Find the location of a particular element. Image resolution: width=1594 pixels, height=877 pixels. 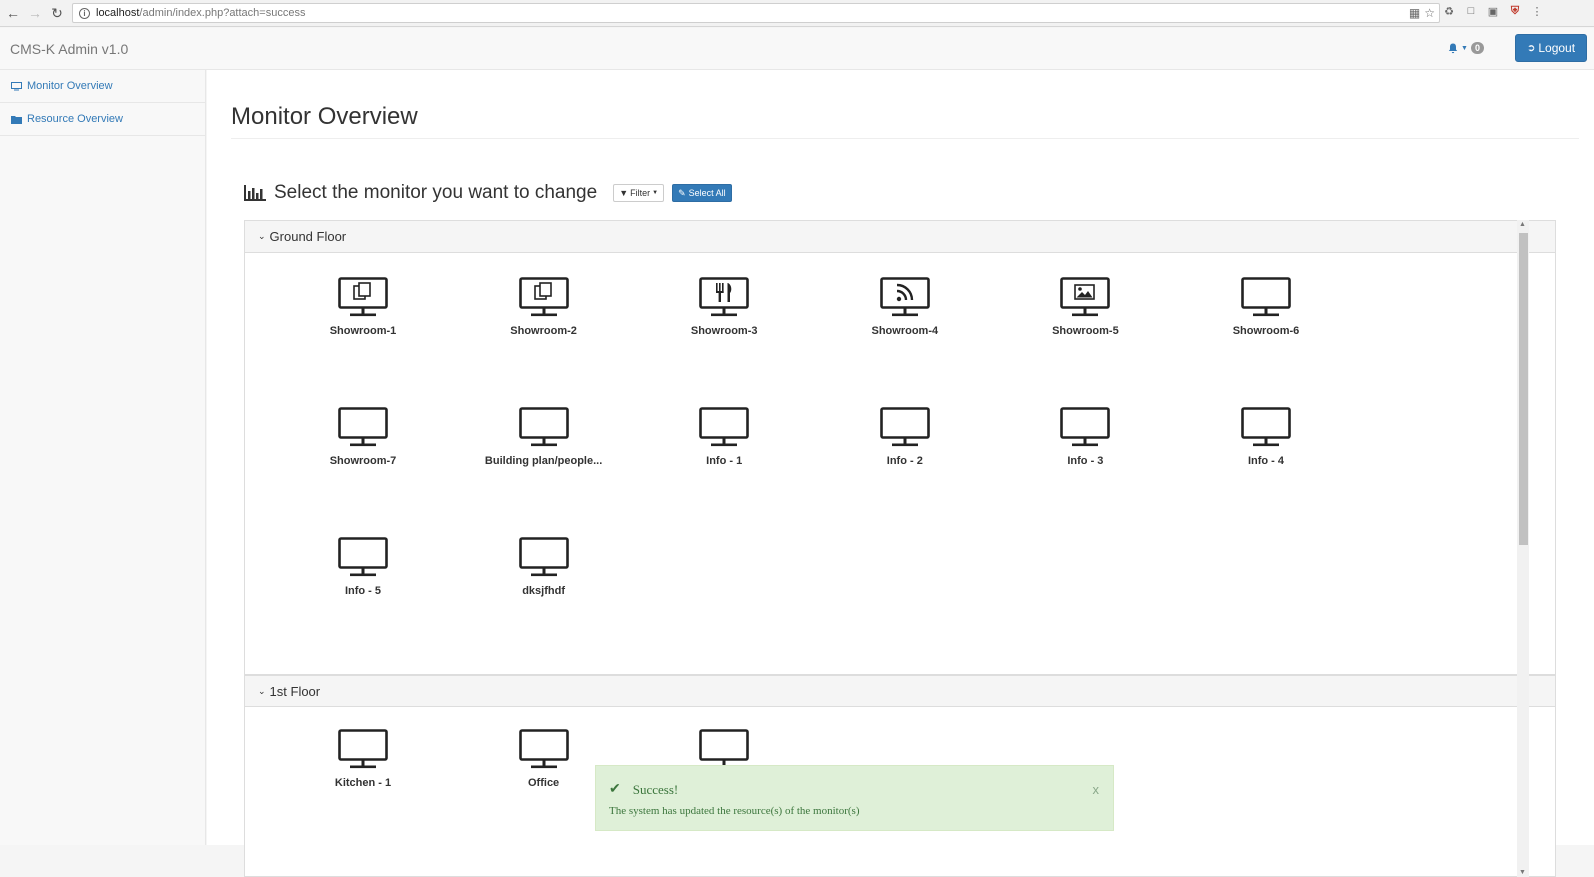

monitor-tile-dksjfhdf: dksjfhdf is located at coordinates (544, 567).